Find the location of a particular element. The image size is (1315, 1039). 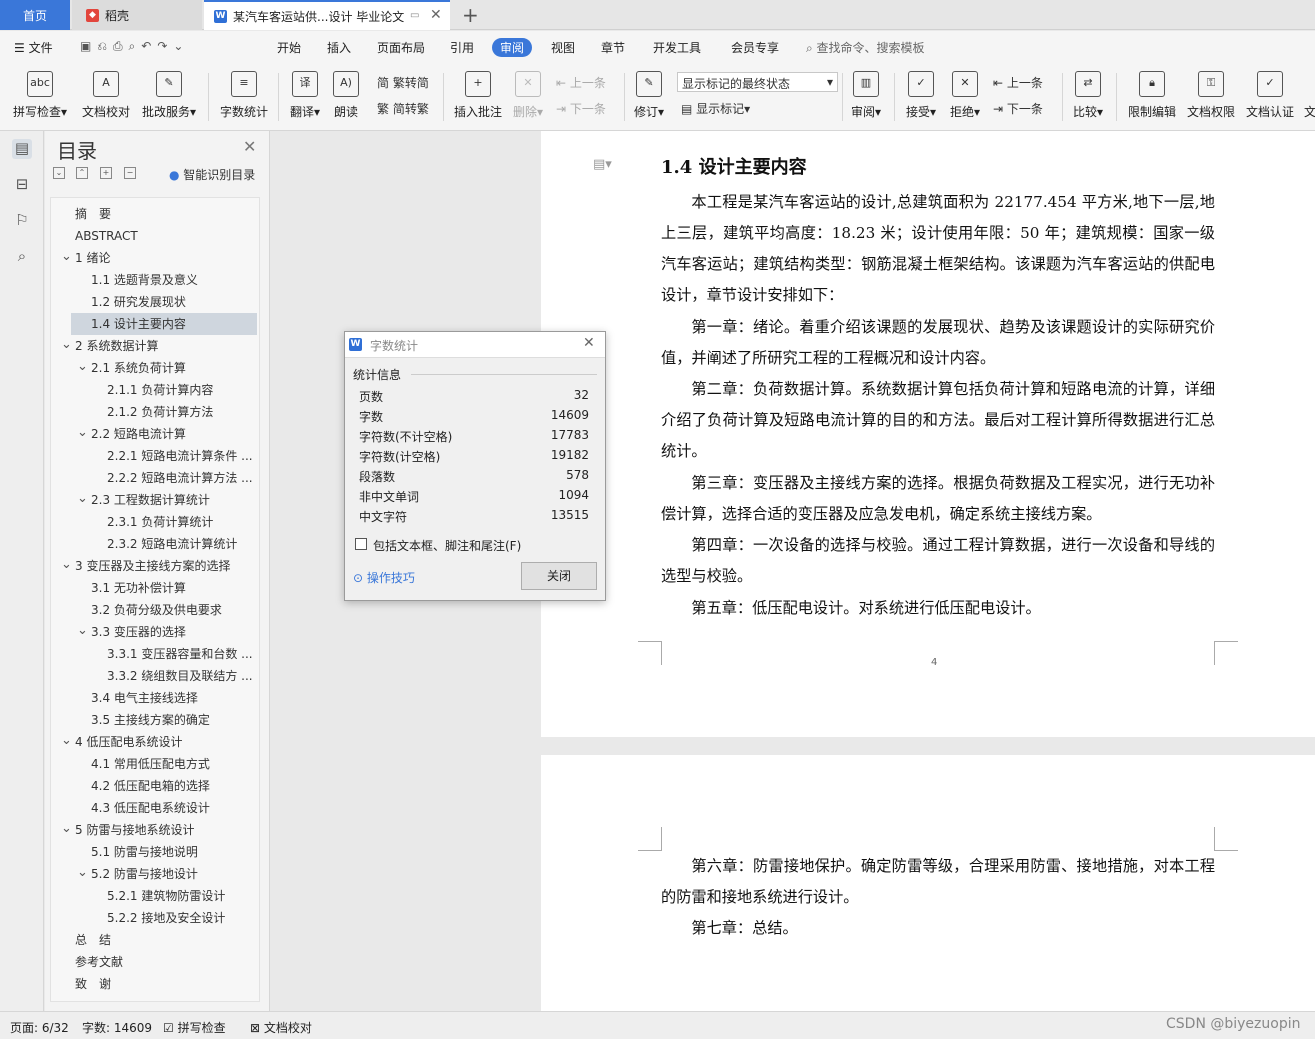

menu-member: 会员专享 is located at coordinates (755, 47).